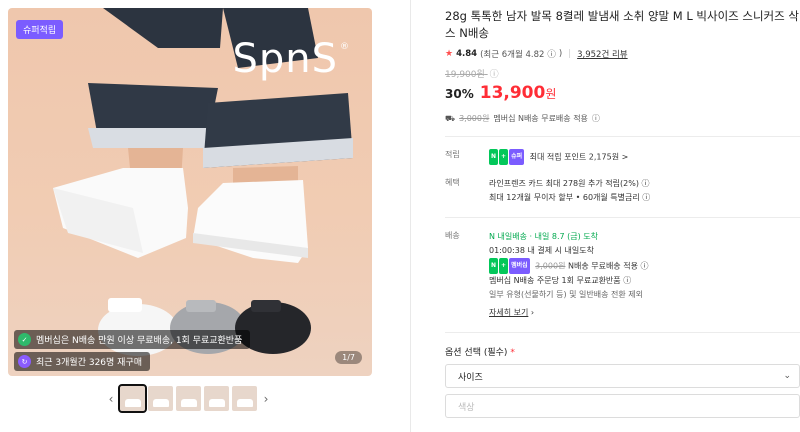  I want to click on original-price-value: 19,900원, so click(465, 75).